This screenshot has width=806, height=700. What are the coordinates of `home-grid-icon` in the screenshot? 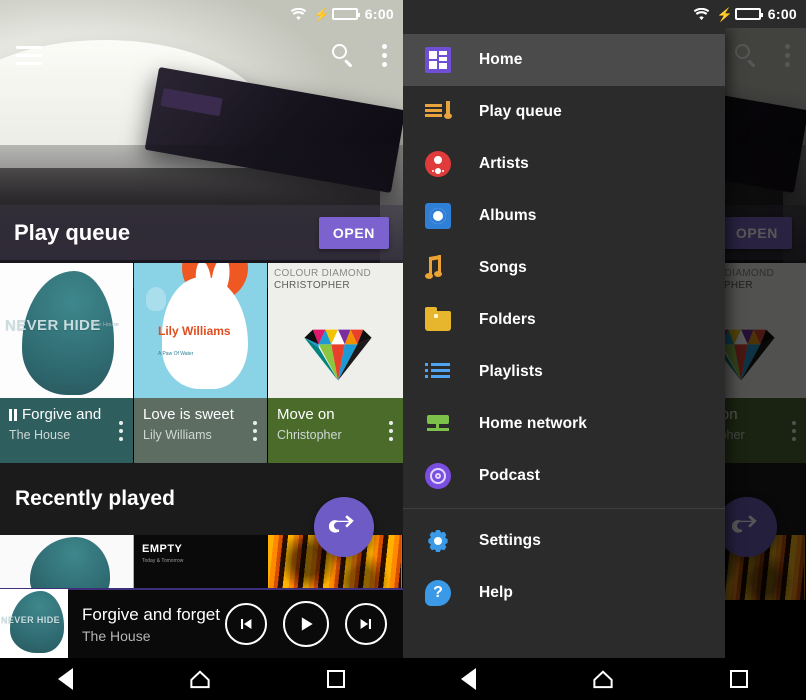 It's located at (438, 60).